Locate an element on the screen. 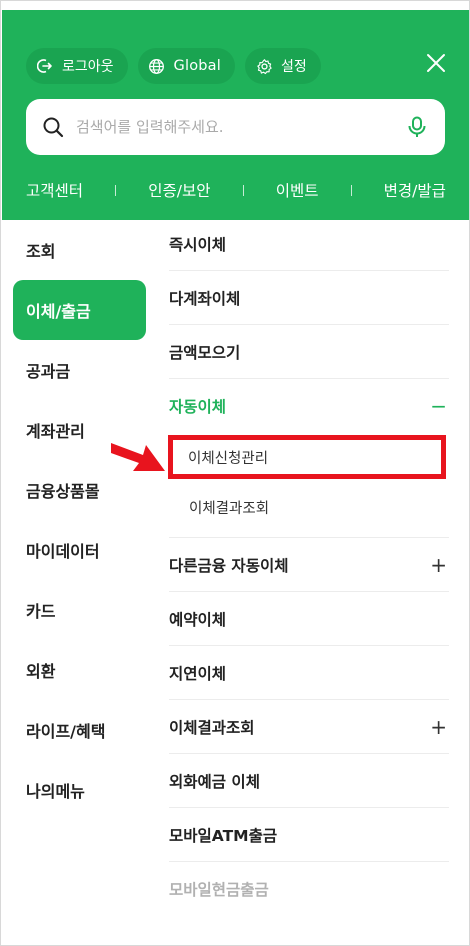 The image size is (470, 946). close-icon is located at coordinates (436, 65).